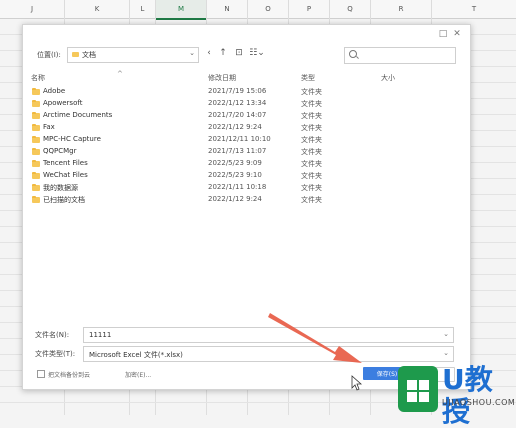 The width and height of the screenshot is (516, 428). I want to click on backup-checkbox, so click(41, 374).